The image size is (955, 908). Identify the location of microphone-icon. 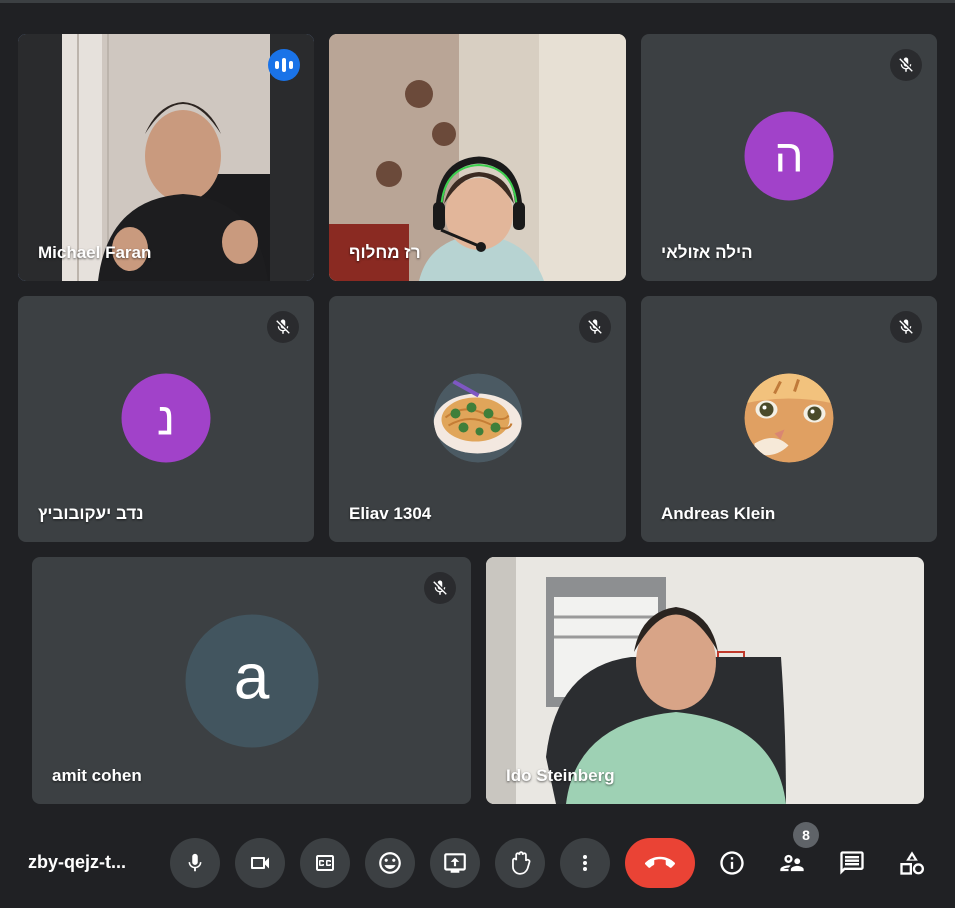
(195, 862).